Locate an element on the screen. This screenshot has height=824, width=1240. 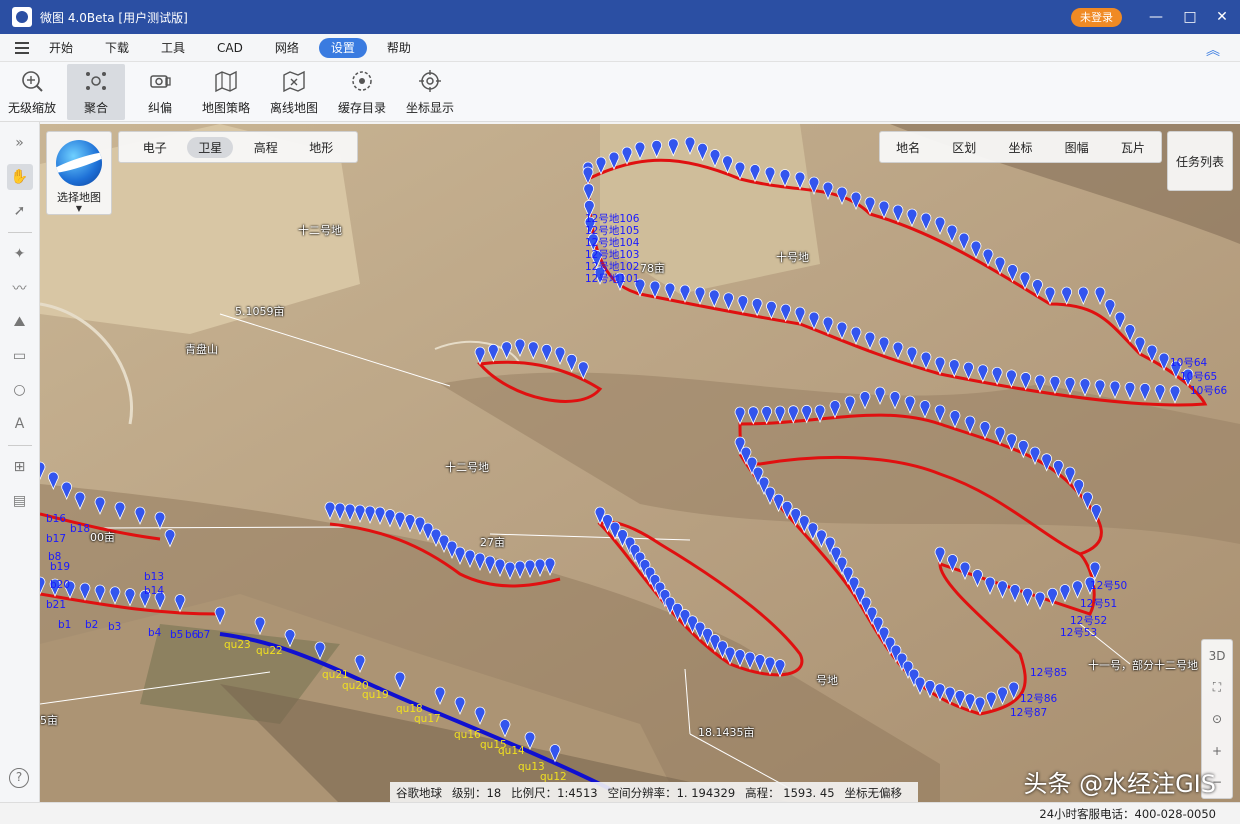
select-map-button: 选择地图 ▼ is located at coordinates (79, 173).